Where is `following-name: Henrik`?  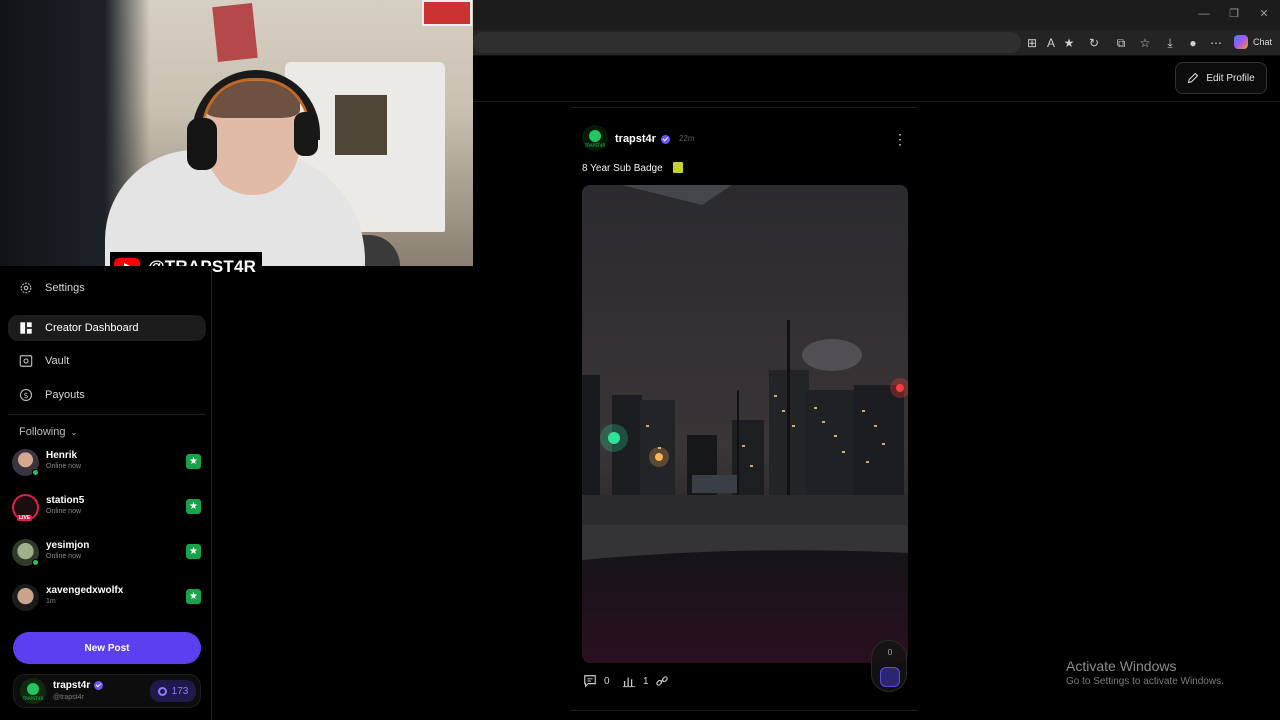
following-name: Henrik is located at coordinates (62, 455).